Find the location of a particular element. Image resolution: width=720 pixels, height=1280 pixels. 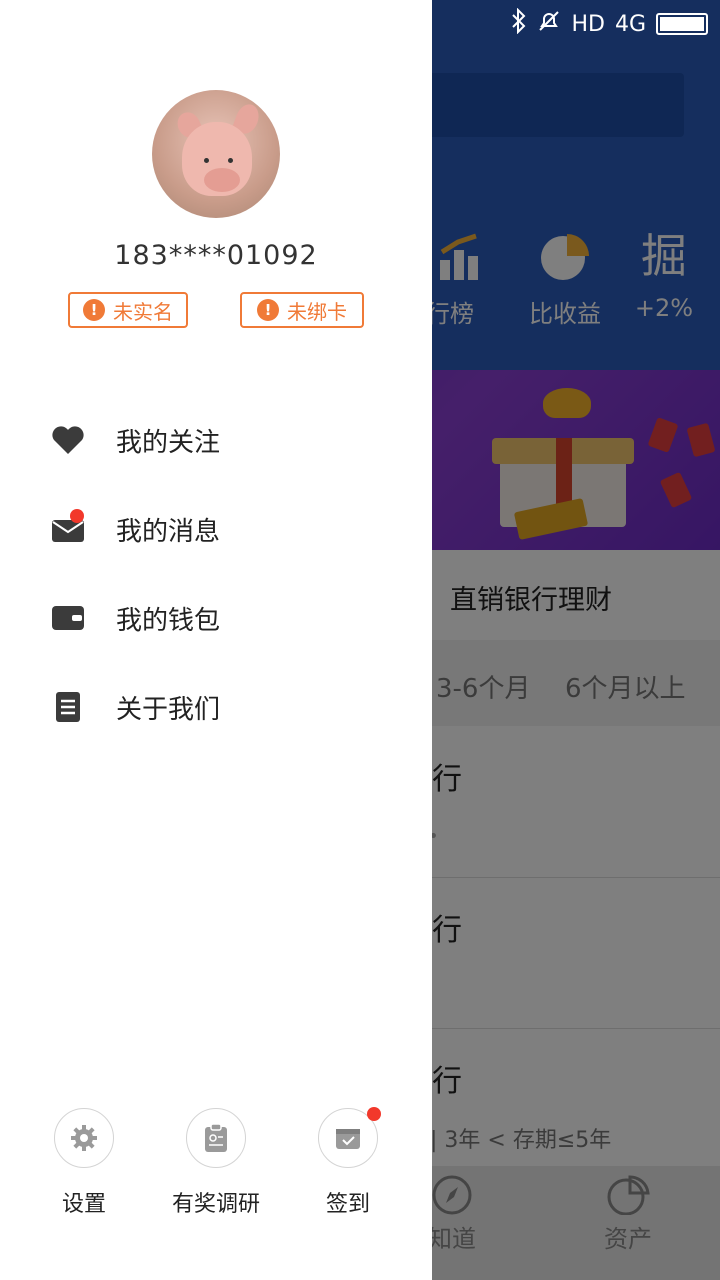

checkin-button: 签到 is located at coordinates (348, 1162).